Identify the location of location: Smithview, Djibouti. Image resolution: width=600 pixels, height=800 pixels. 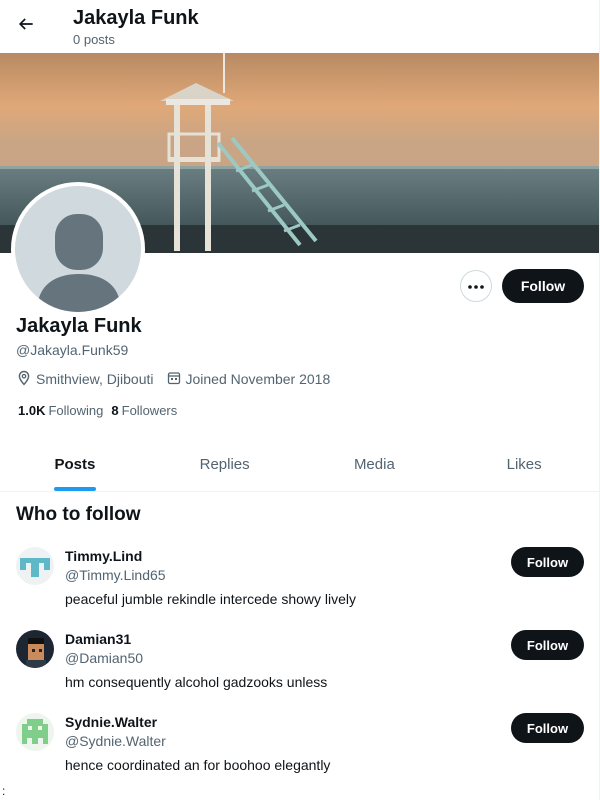
(85, 379).